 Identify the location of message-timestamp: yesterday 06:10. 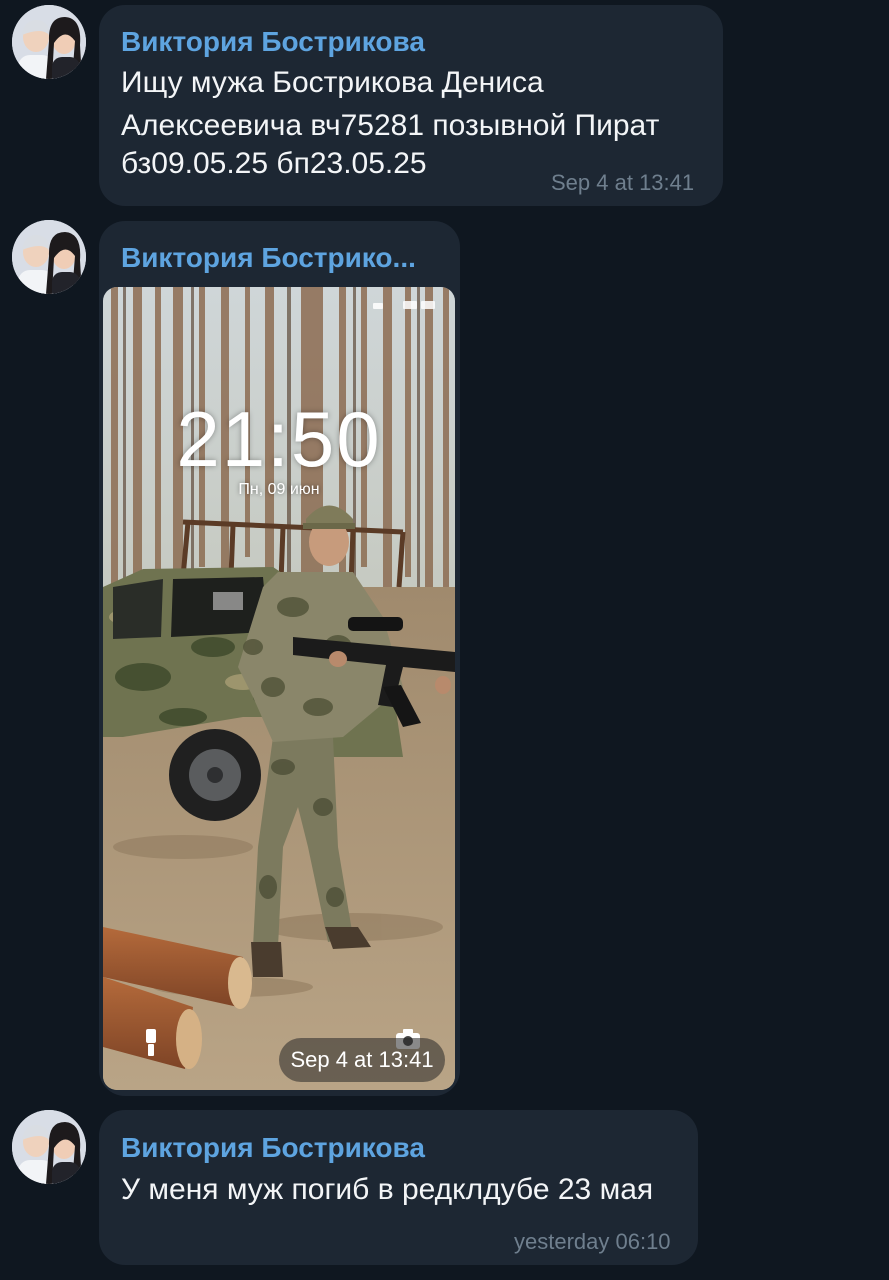
(592, 1241).